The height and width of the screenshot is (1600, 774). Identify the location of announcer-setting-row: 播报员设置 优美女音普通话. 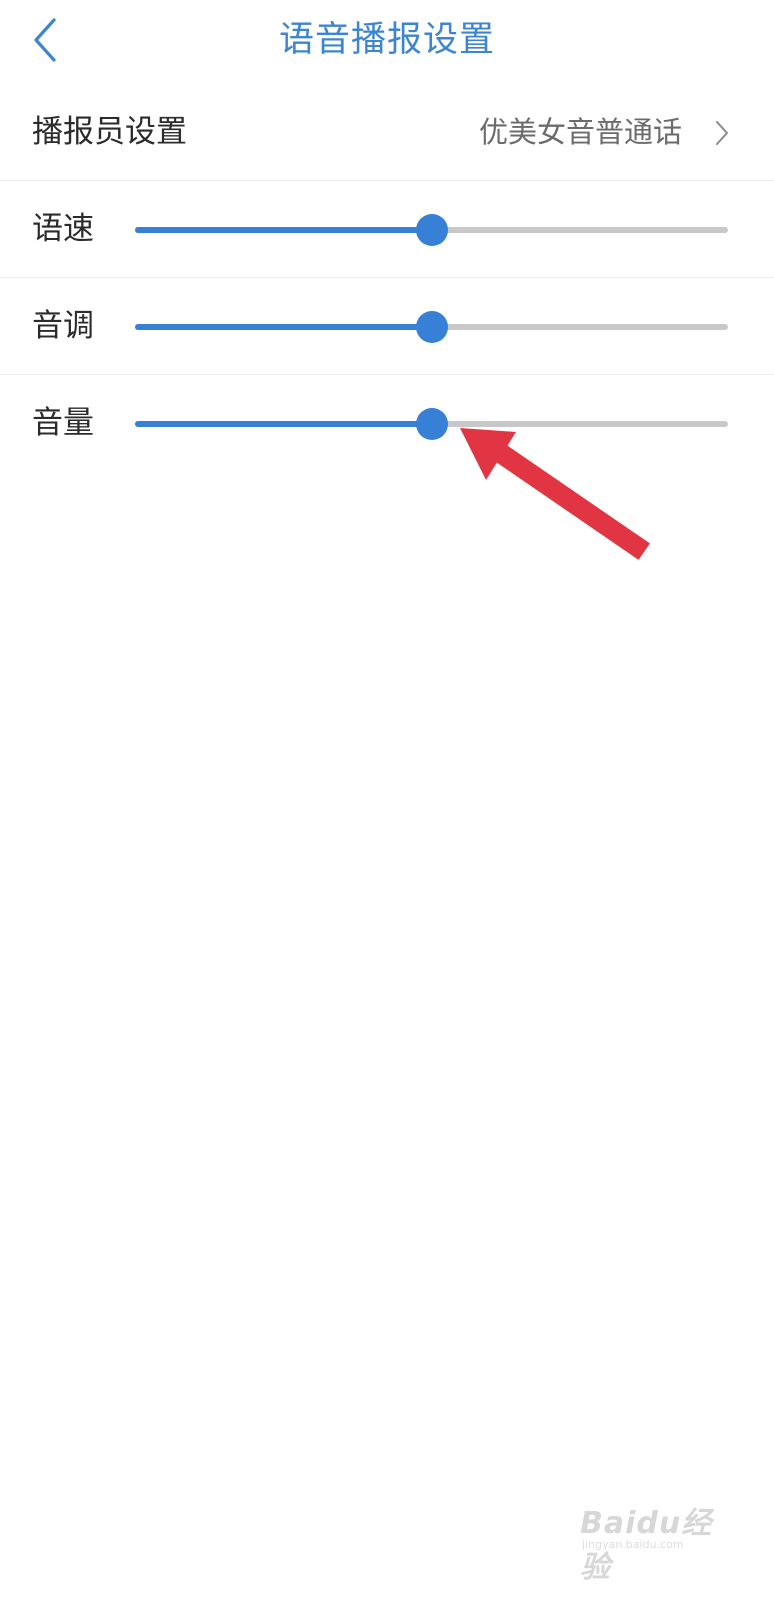
(387, 132).